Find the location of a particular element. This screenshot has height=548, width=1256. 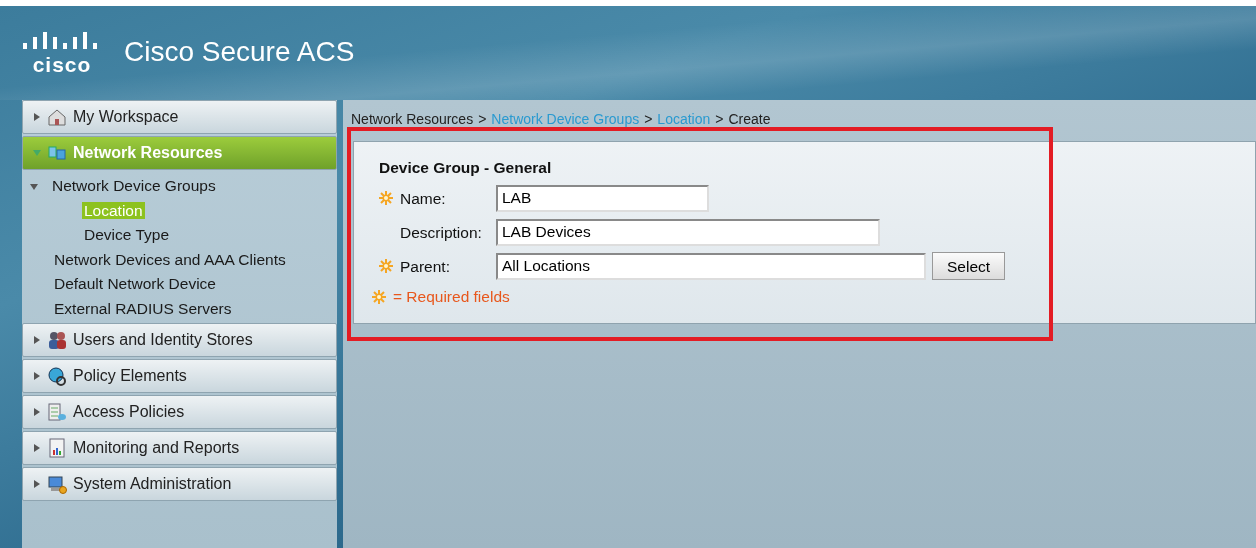

section-title: Device Group - General is located at coordinates (466, 168).